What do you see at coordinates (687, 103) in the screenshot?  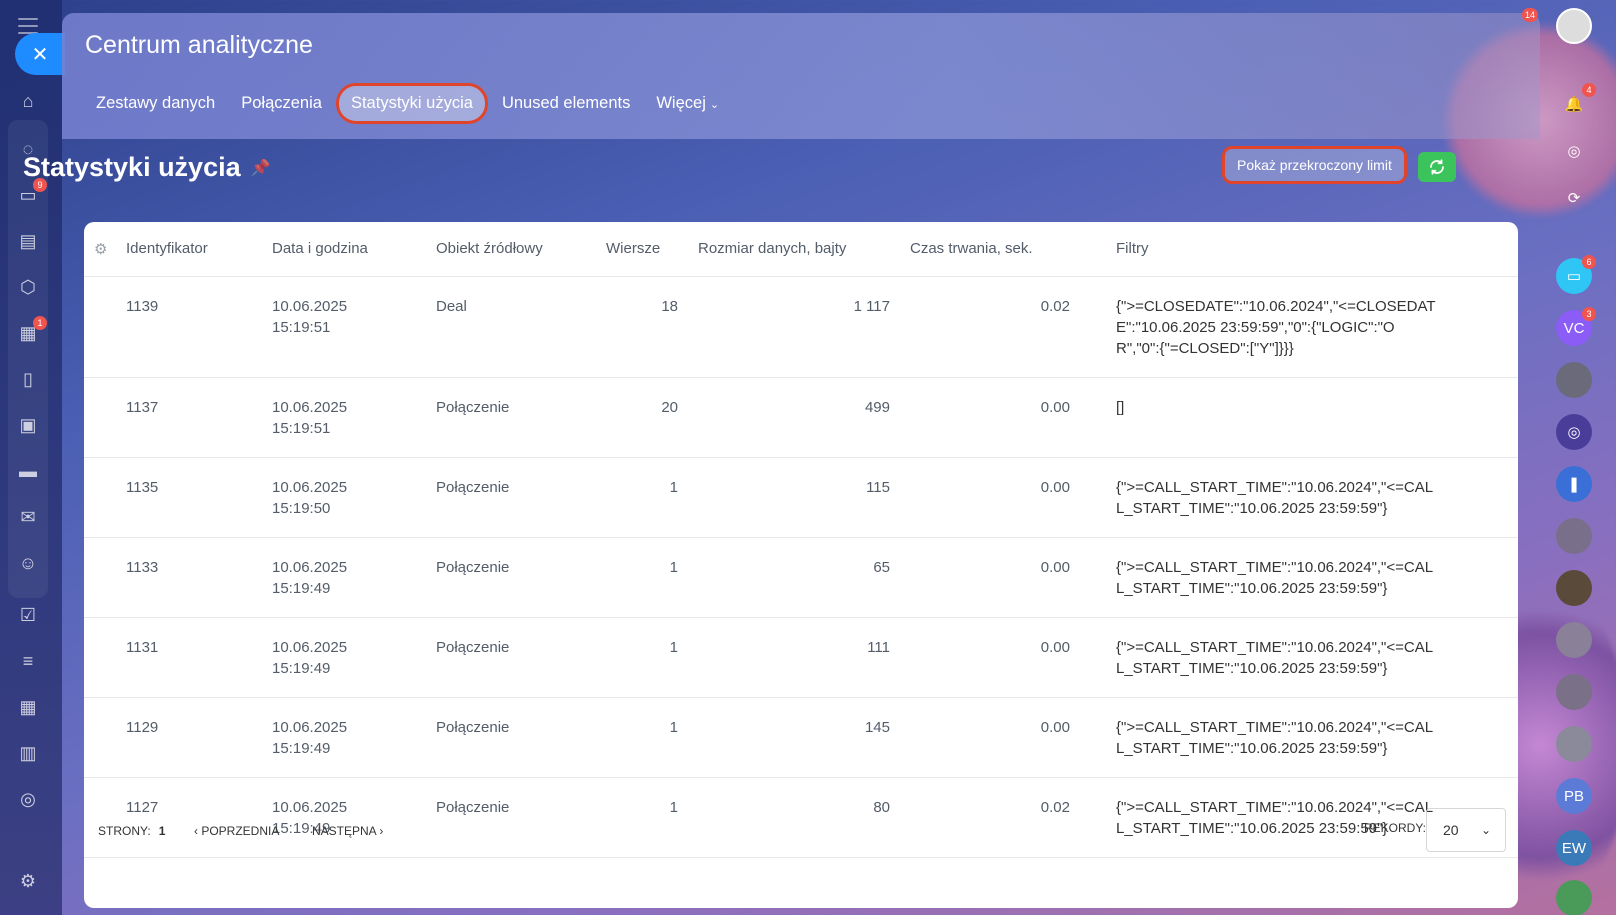 I see `tab-more: Więcej ⌄` at bounding box center [687, 103].